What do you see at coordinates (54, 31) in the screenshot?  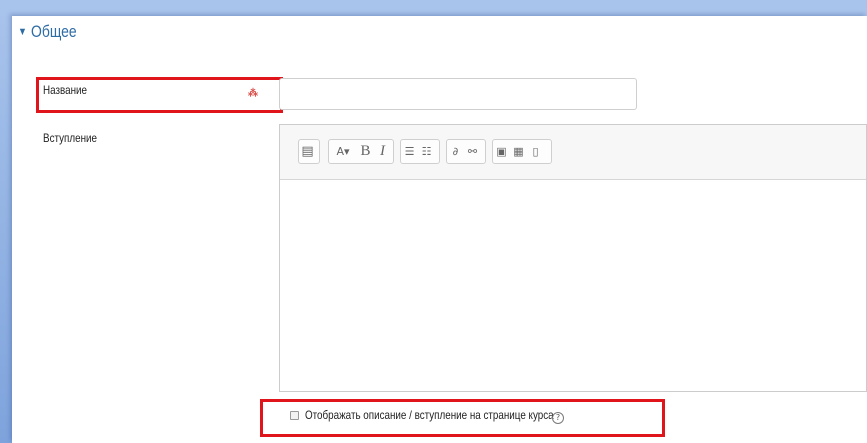 I see `section-title: Общее` at bounding box center [54, 31].